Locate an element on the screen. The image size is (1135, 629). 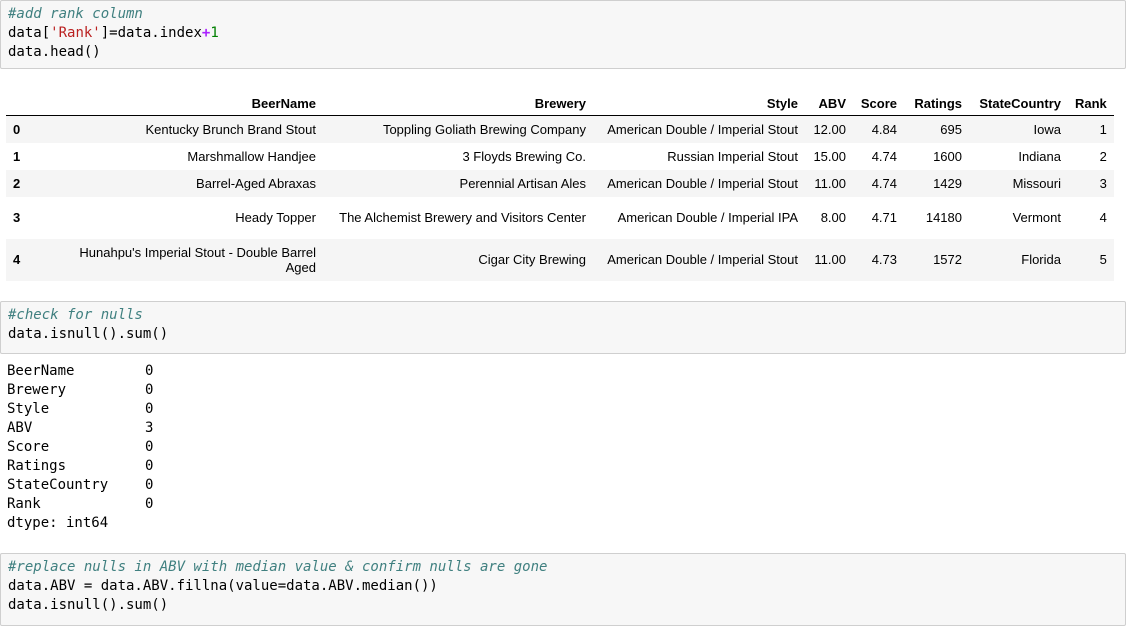
column-header: Ratings is located at coordinates (936, 103).